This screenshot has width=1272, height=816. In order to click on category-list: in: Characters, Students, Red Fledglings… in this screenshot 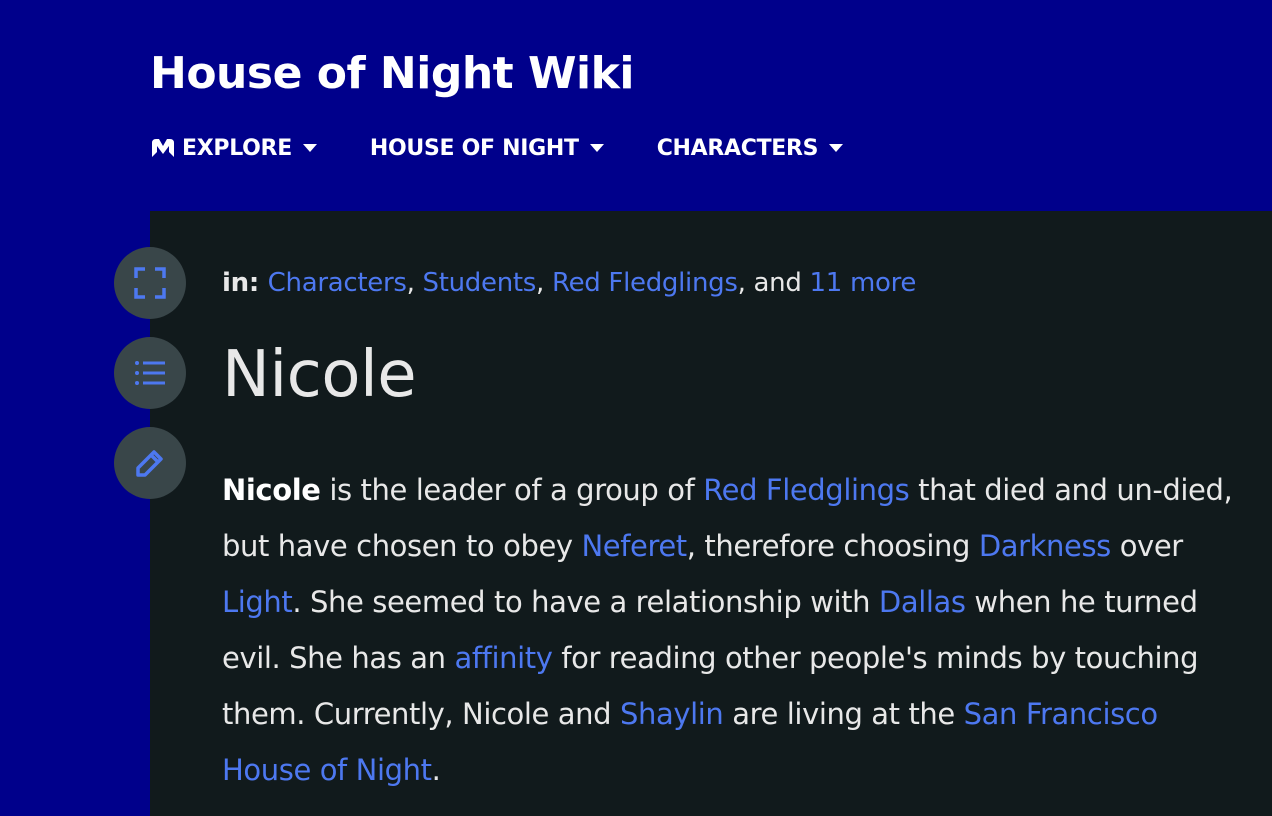, I will do `click(569, 283)`.